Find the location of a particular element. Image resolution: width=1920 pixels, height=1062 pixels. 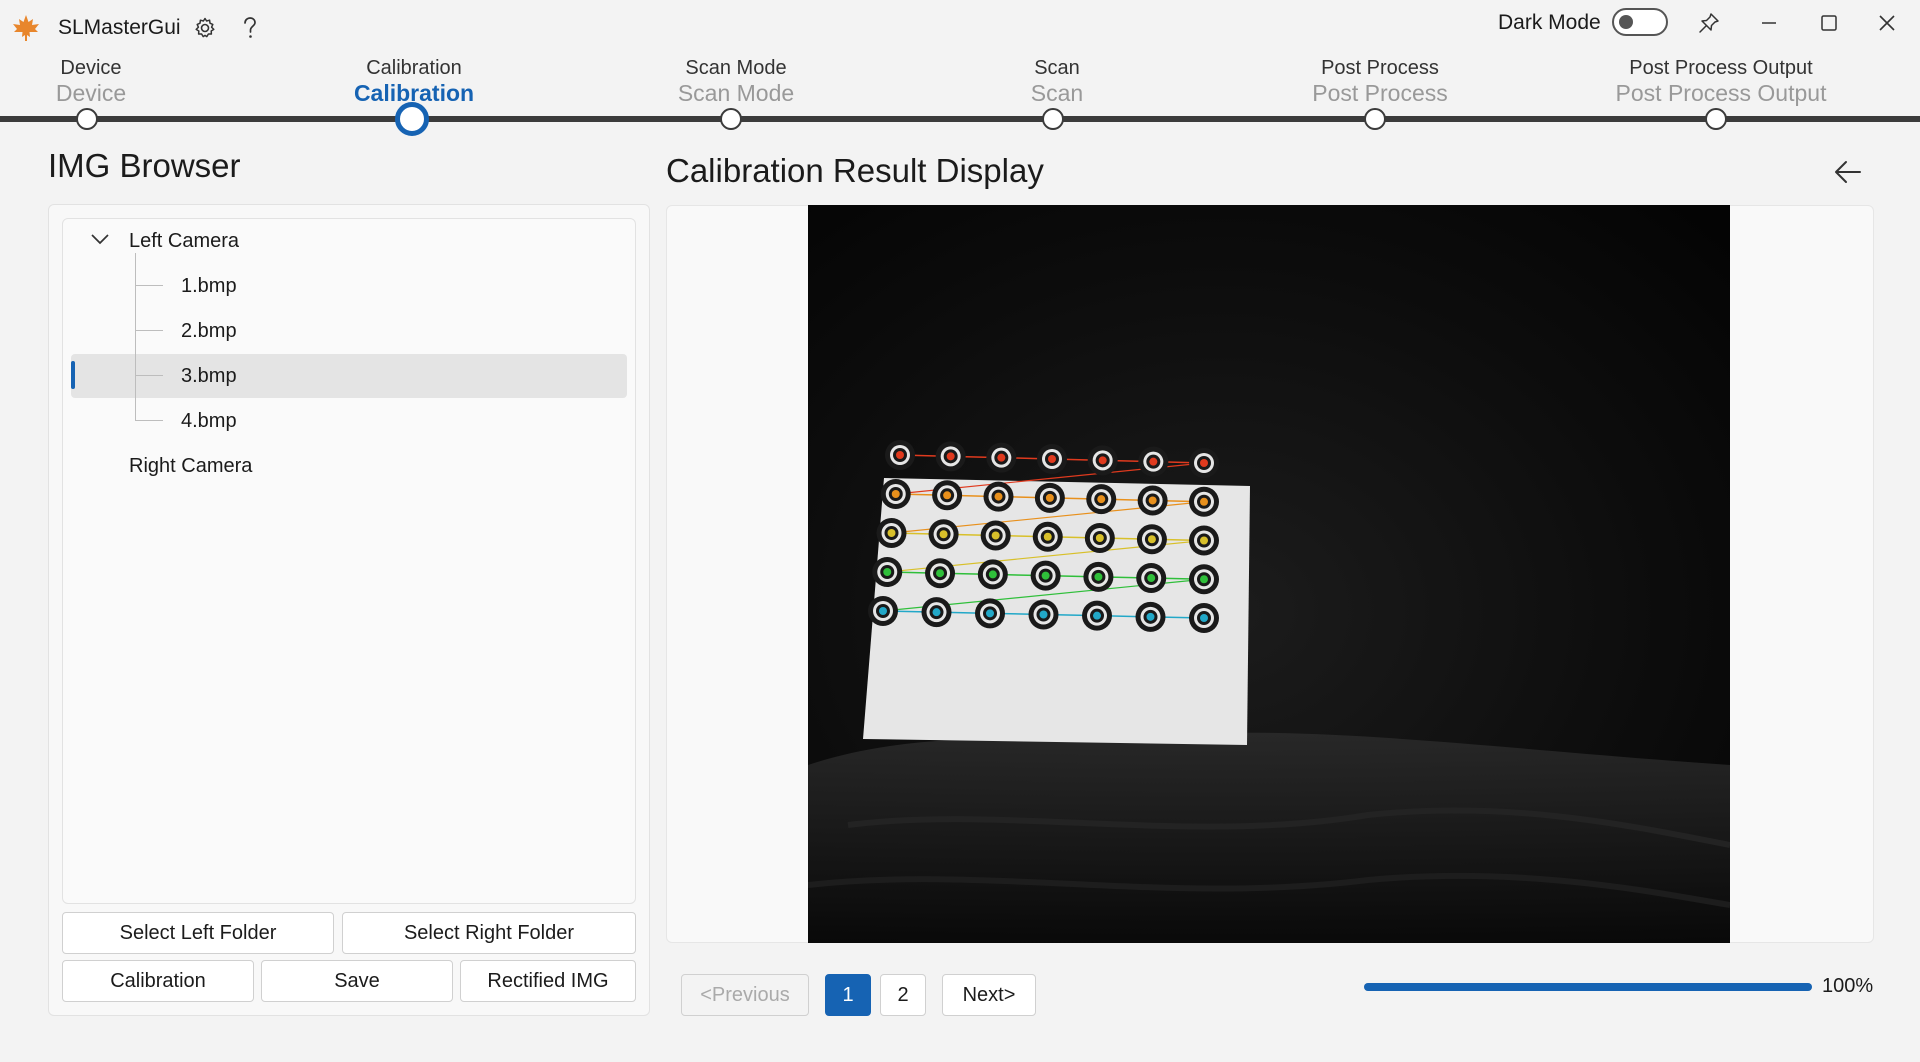

rectified-img-button: Rectified IMG is located at coordinates (548, 981).